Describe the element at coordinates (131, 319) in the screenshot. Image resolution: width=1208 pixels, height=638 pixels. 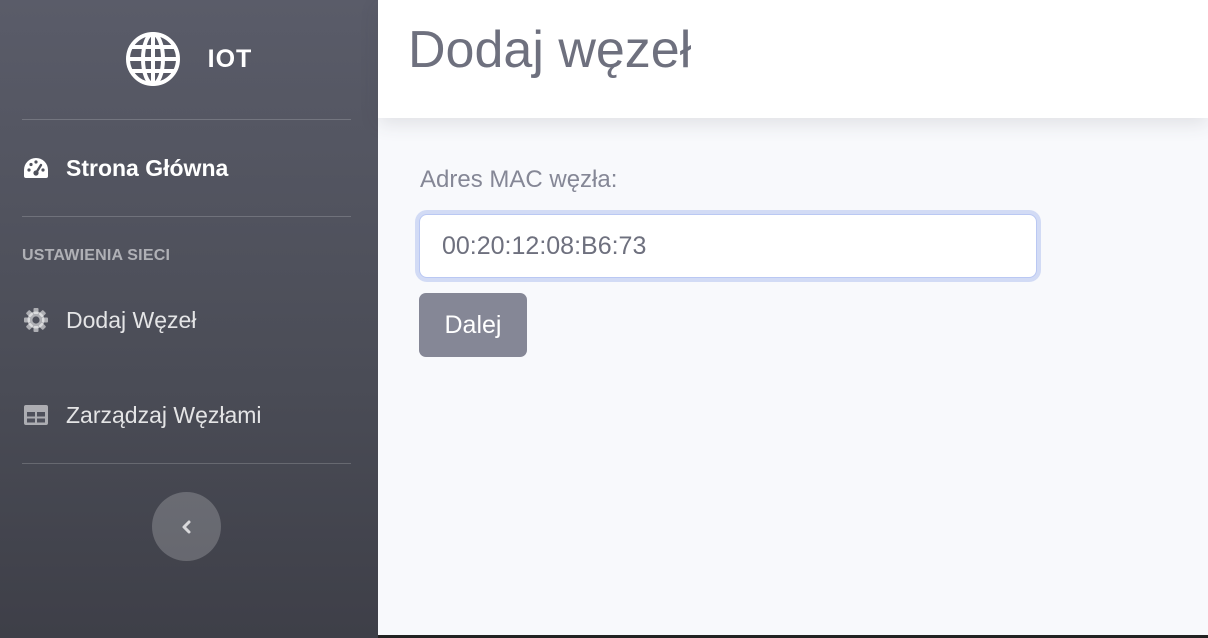
I see `sidebar-item-add-node-label: Dodaj Węzeł` at that location.